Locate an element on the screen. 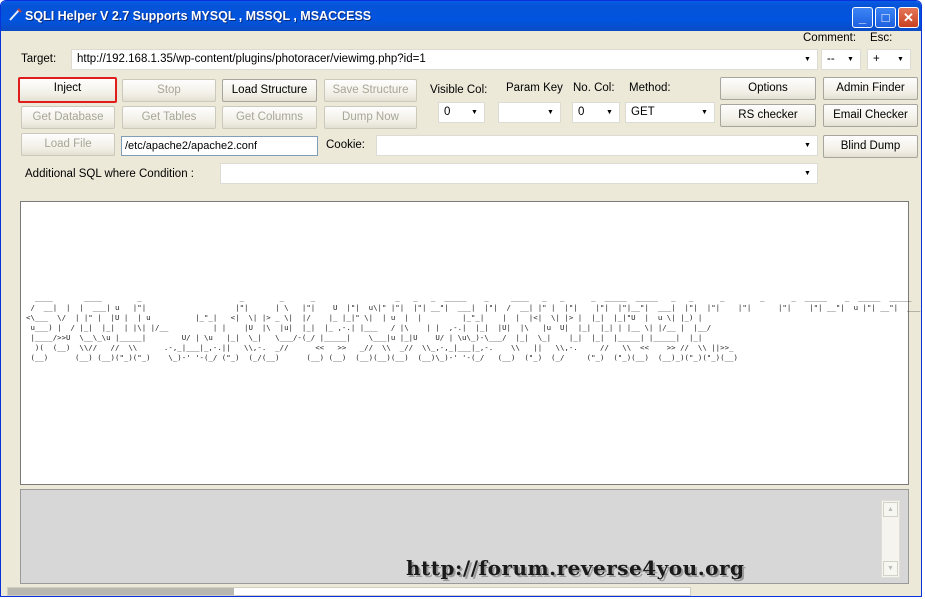 The width and height of the screenshot is (925, 599). horizontal-scrollbar is located at coordinates (349, 591).